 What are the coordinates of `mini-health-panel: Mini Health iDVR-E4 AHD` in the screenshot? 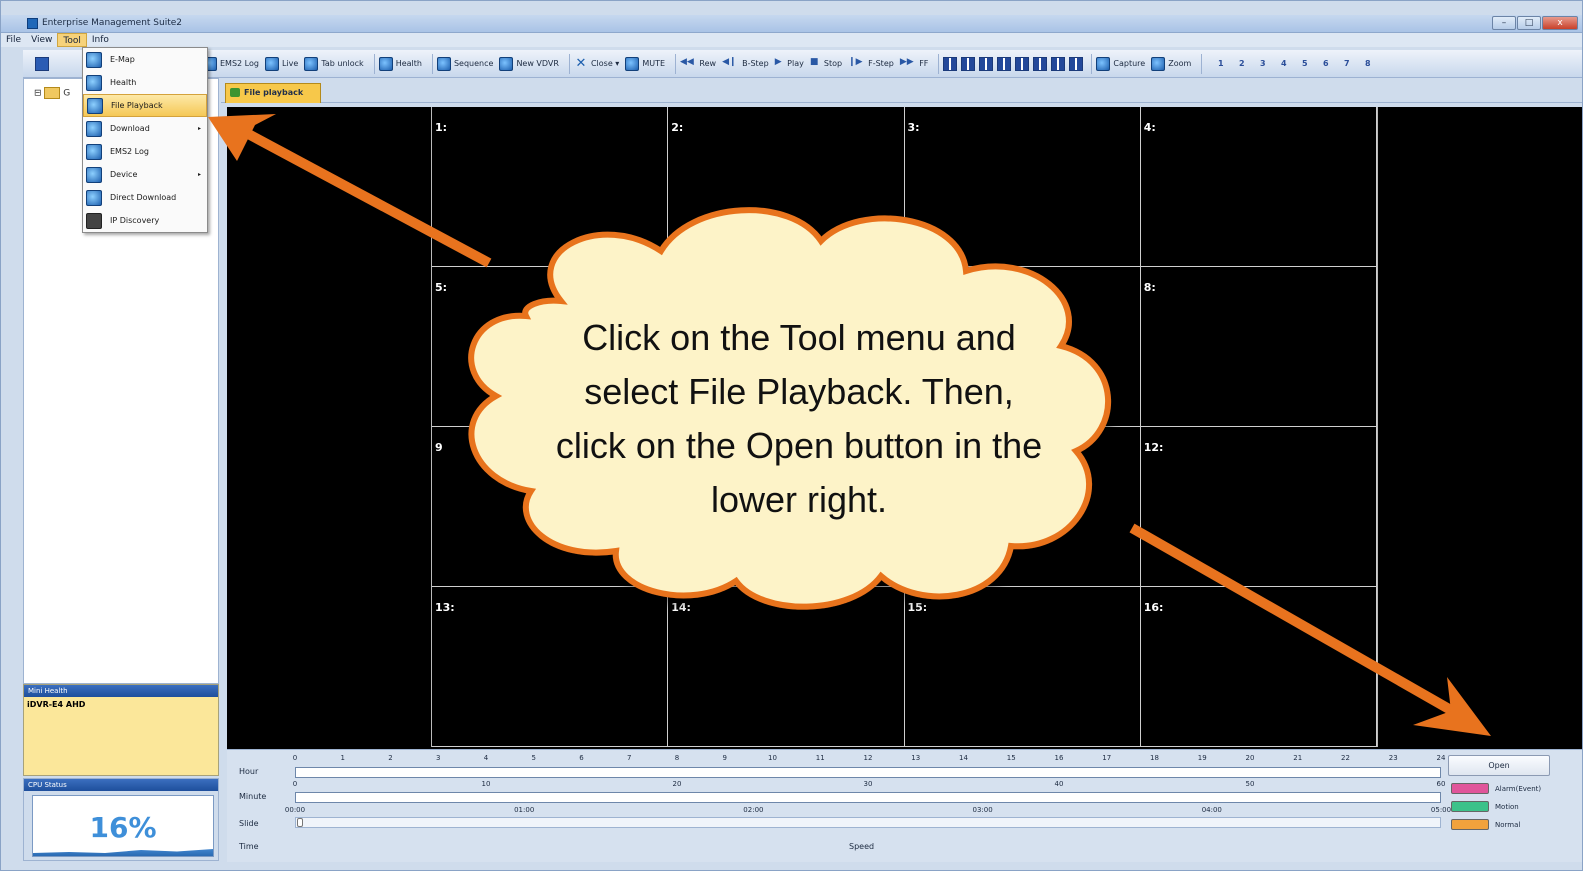 It's located at (121, 730).